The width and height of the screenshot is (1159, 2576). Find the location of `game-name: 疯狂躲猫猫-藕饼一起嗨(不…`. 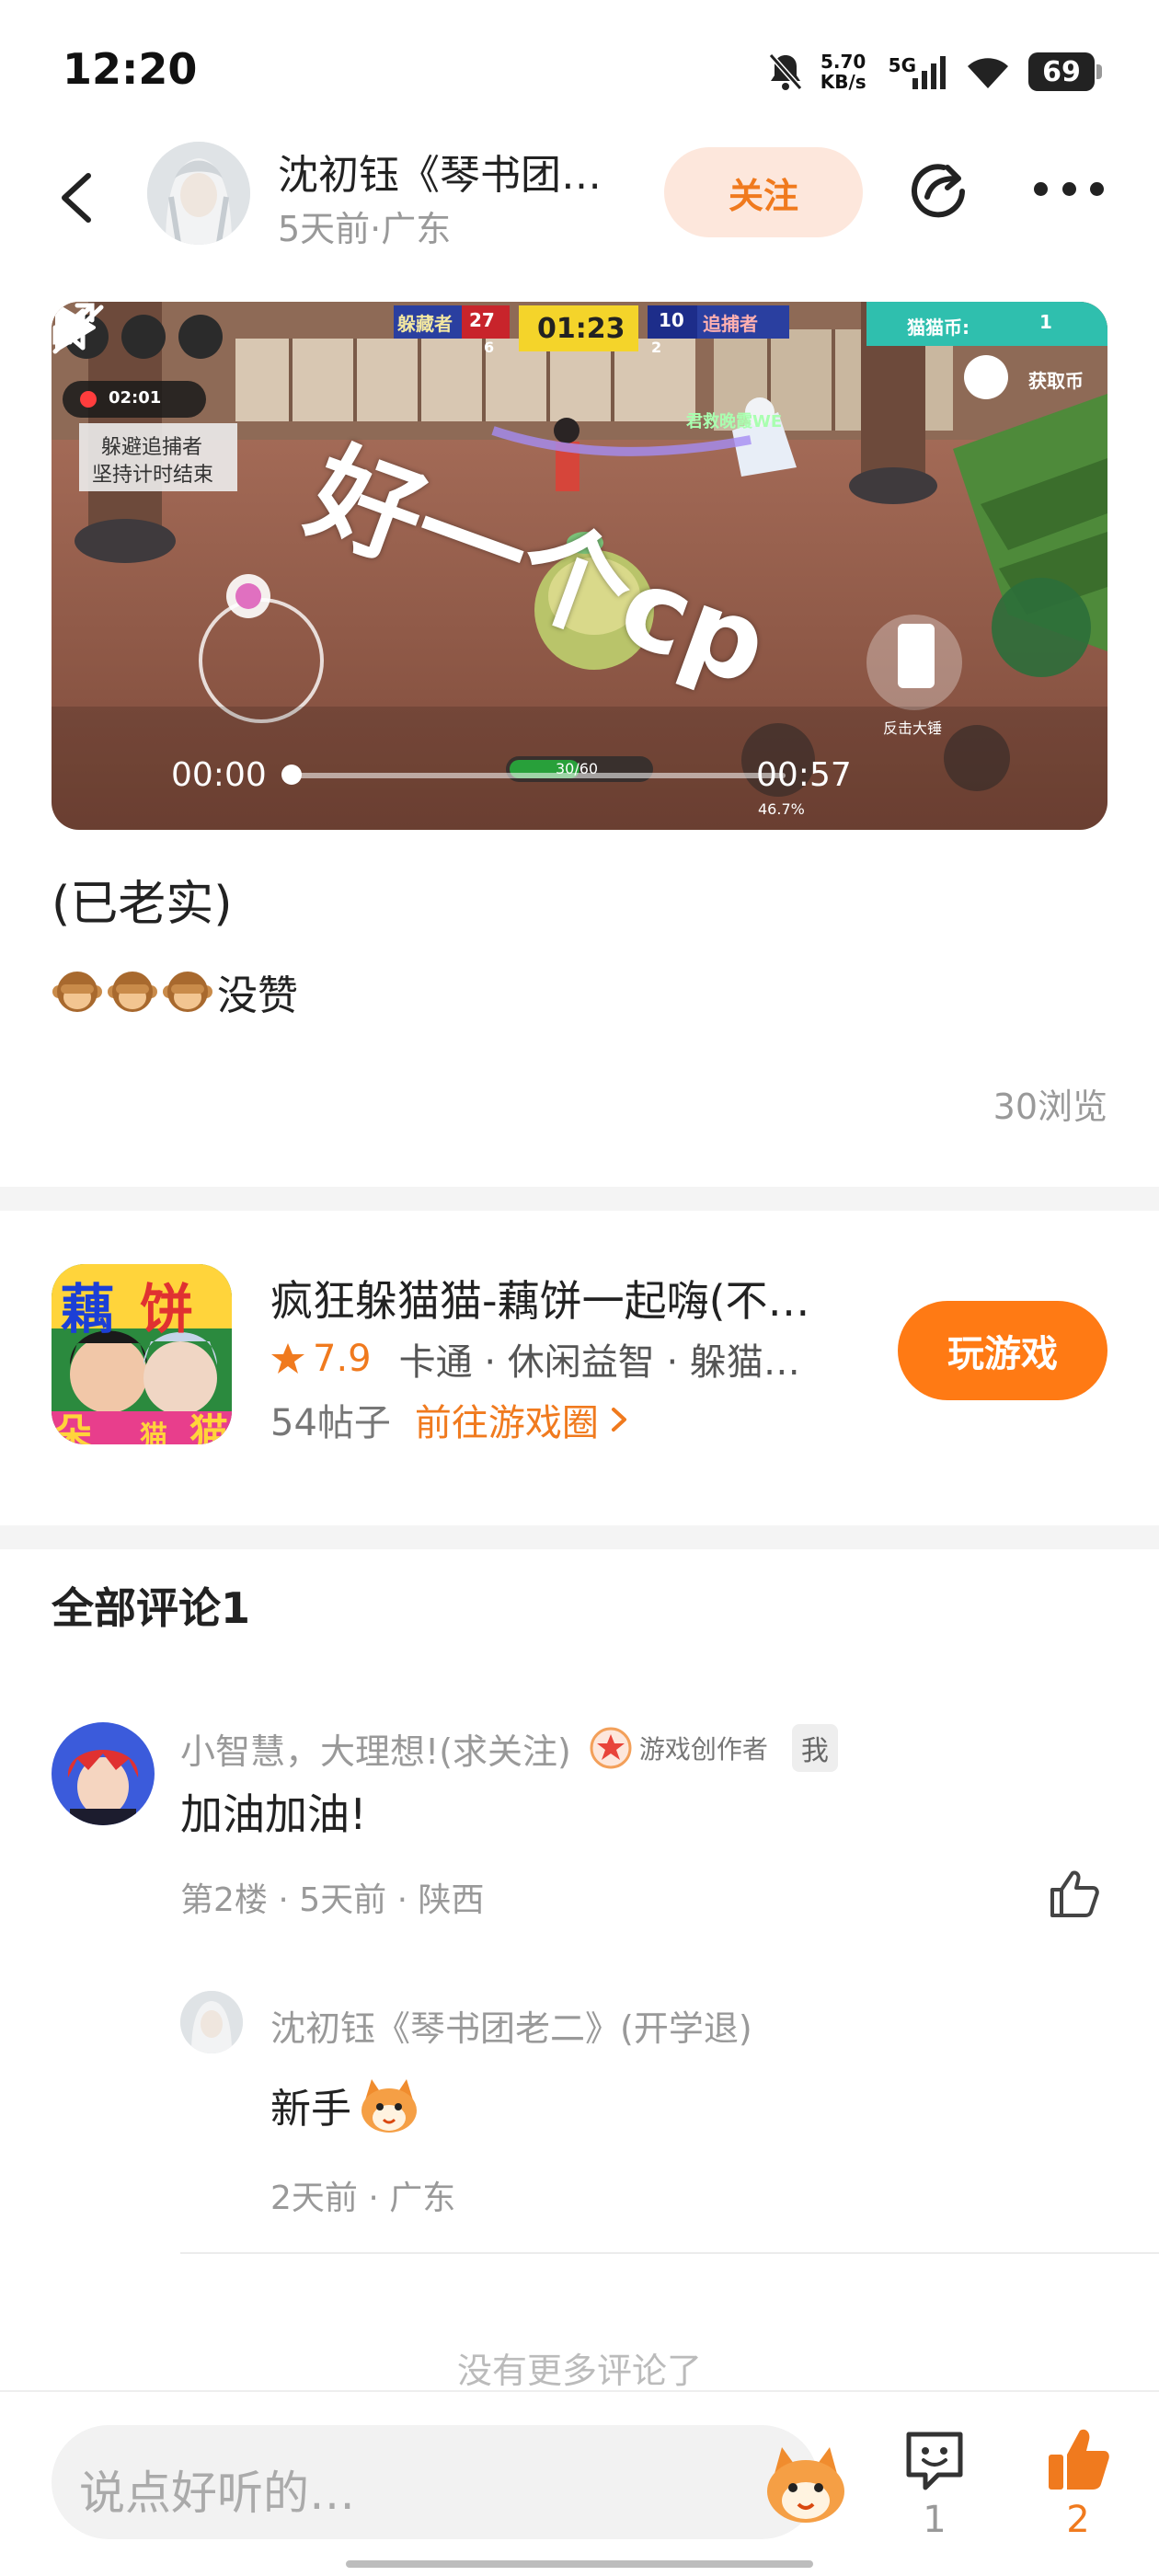

game-name: 疯狂躲猫猫-藕饼一起嗨(不… is located at coordinates (540, 1298).